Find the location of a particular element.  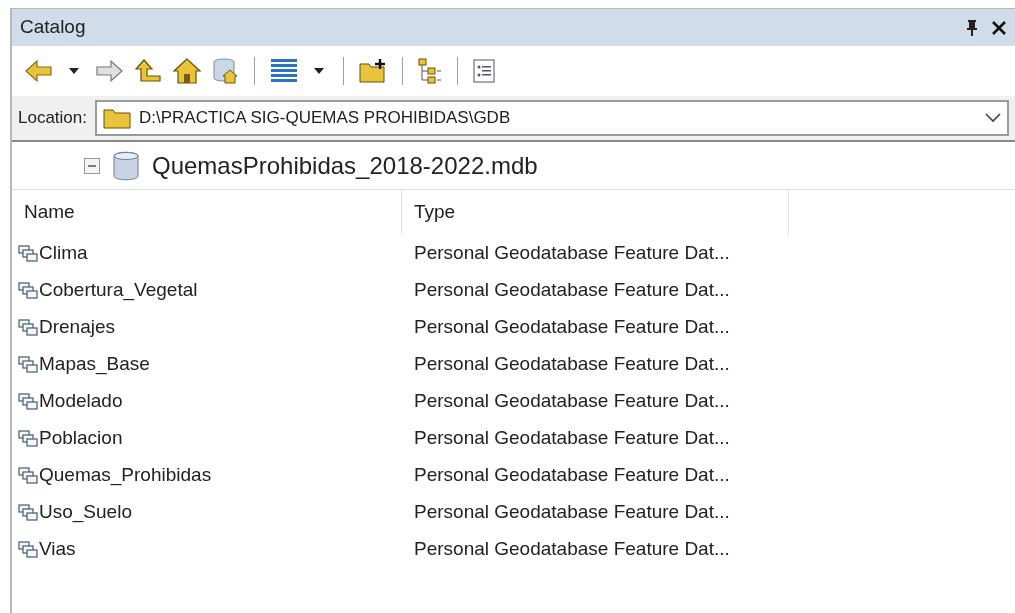

chevron-down-icon is located at coordinates (993, 118).